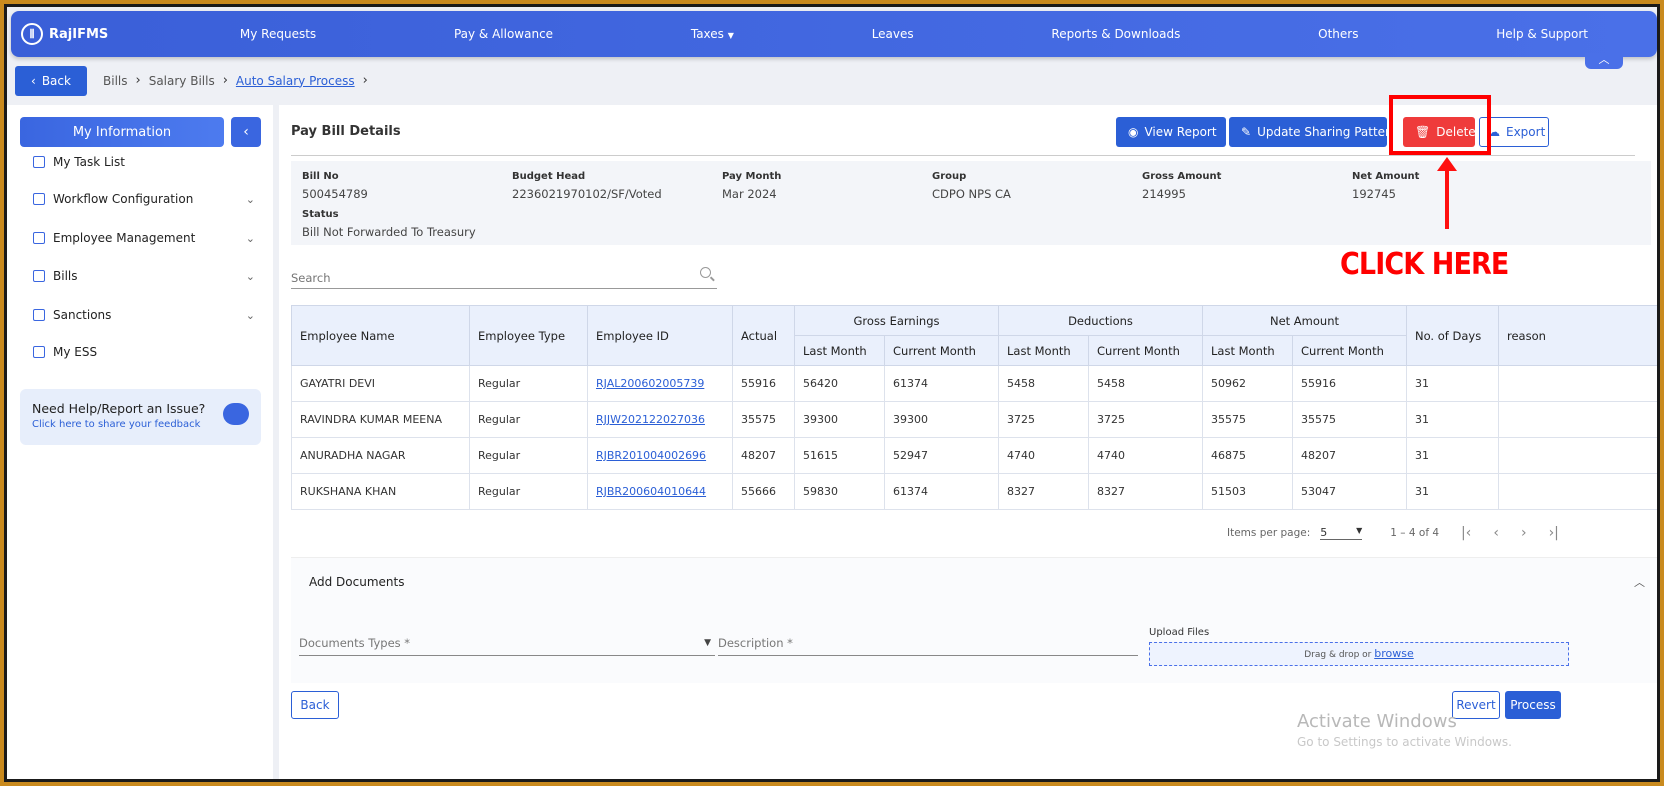  I want to click on hand-icon, so click(39, 352).